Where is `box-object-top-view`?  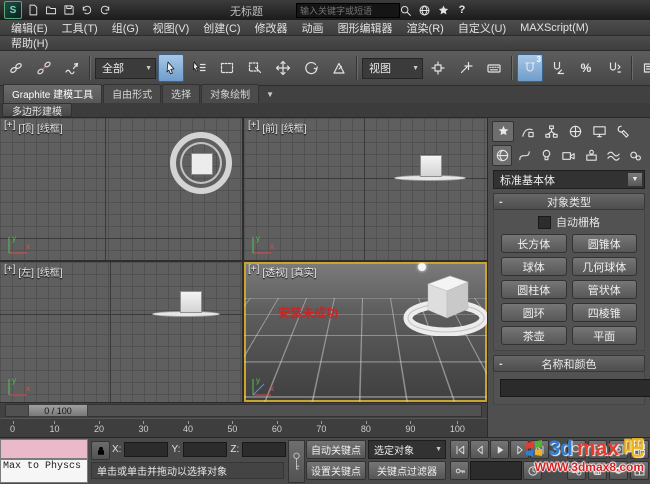
box-object-top-view is located at coordinates (202, 164).